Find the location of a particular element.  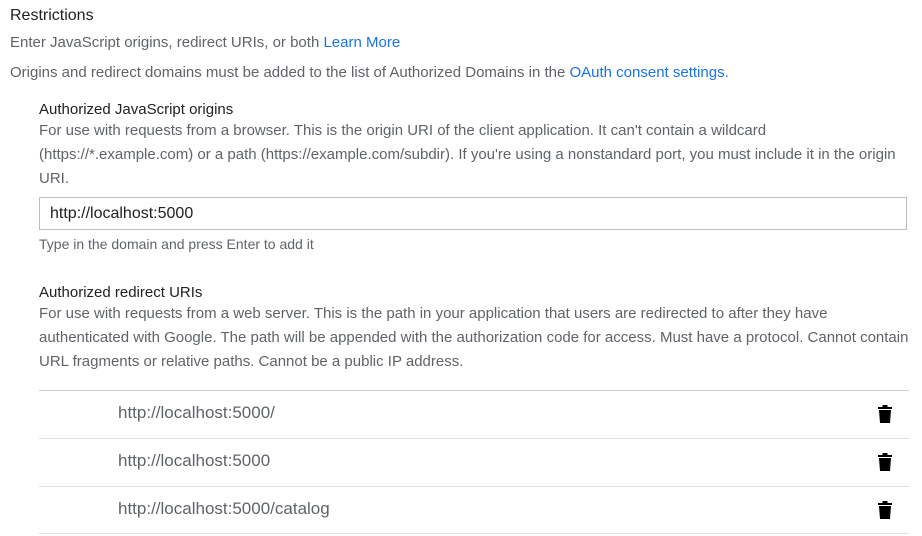

redirect-uri-text: http://localhost:5000/catalog is located at coordinates (224, 508).